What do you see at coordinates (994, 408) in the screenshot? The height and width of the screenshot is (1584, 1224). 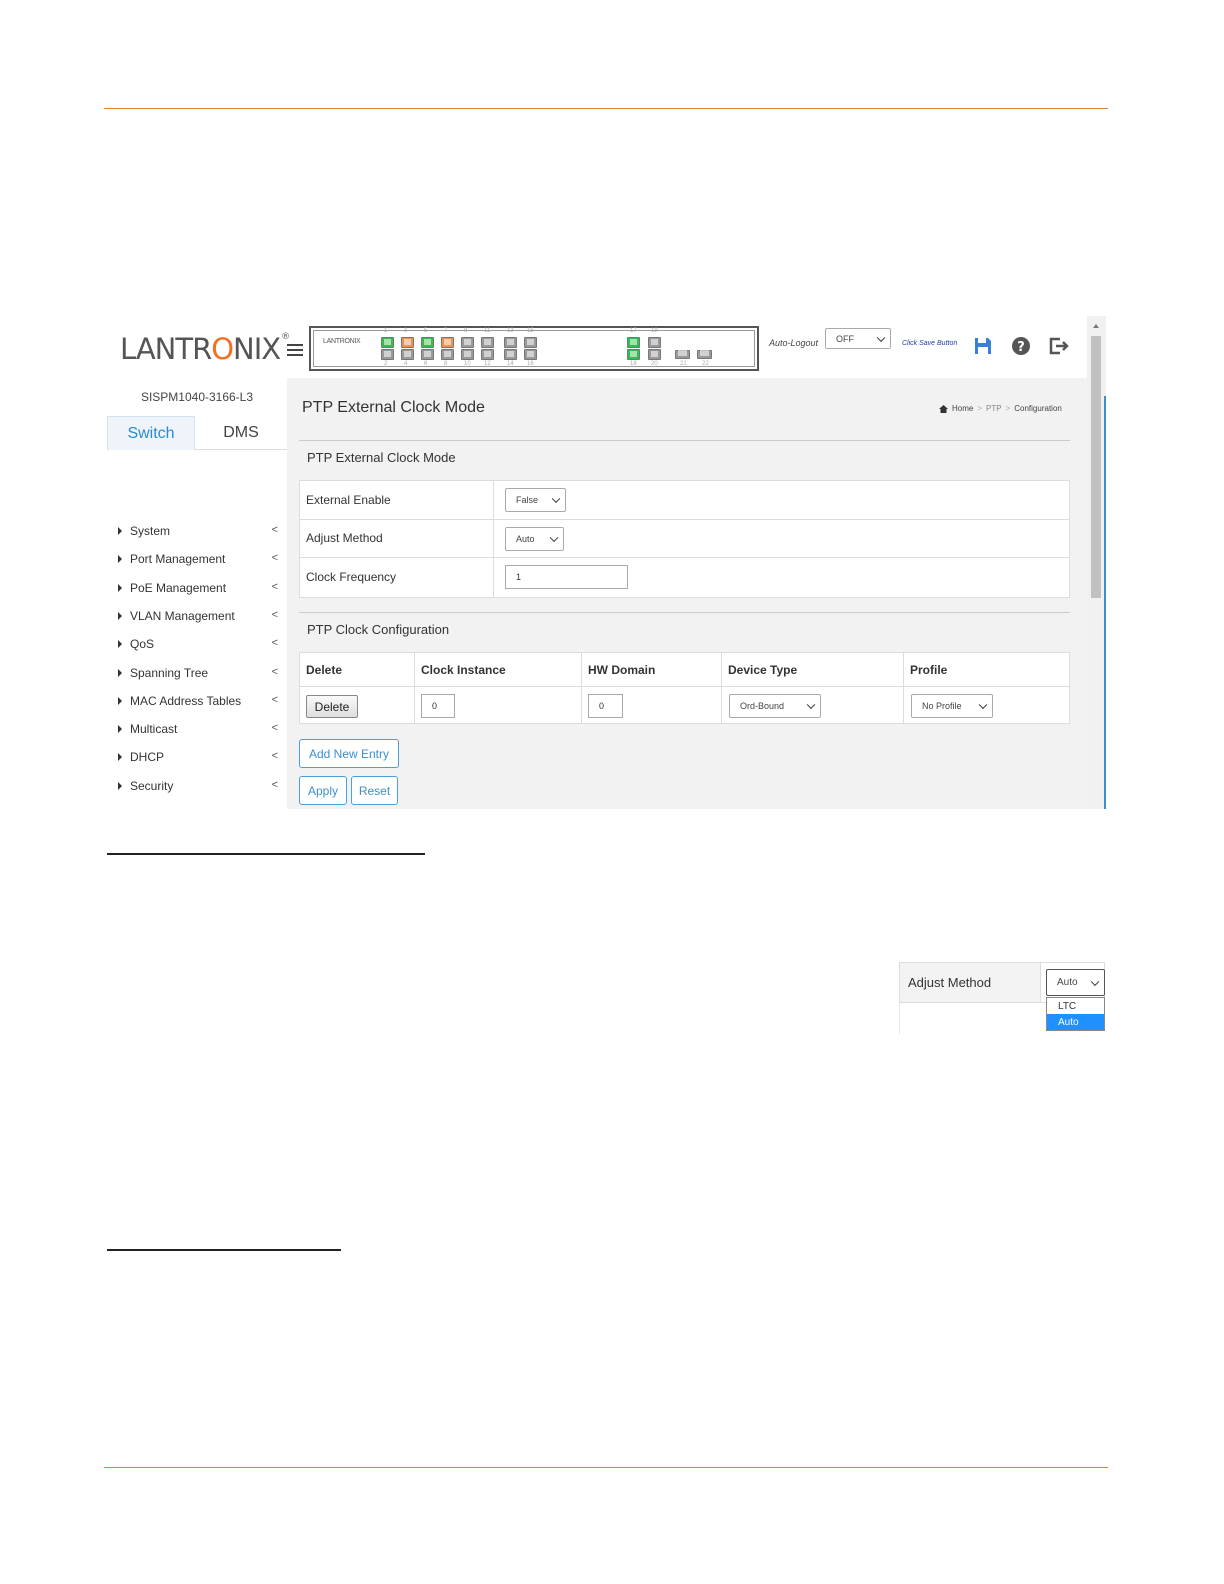 I see `breadcrumb-ptp: PTP` at bounding box center [994, 408].